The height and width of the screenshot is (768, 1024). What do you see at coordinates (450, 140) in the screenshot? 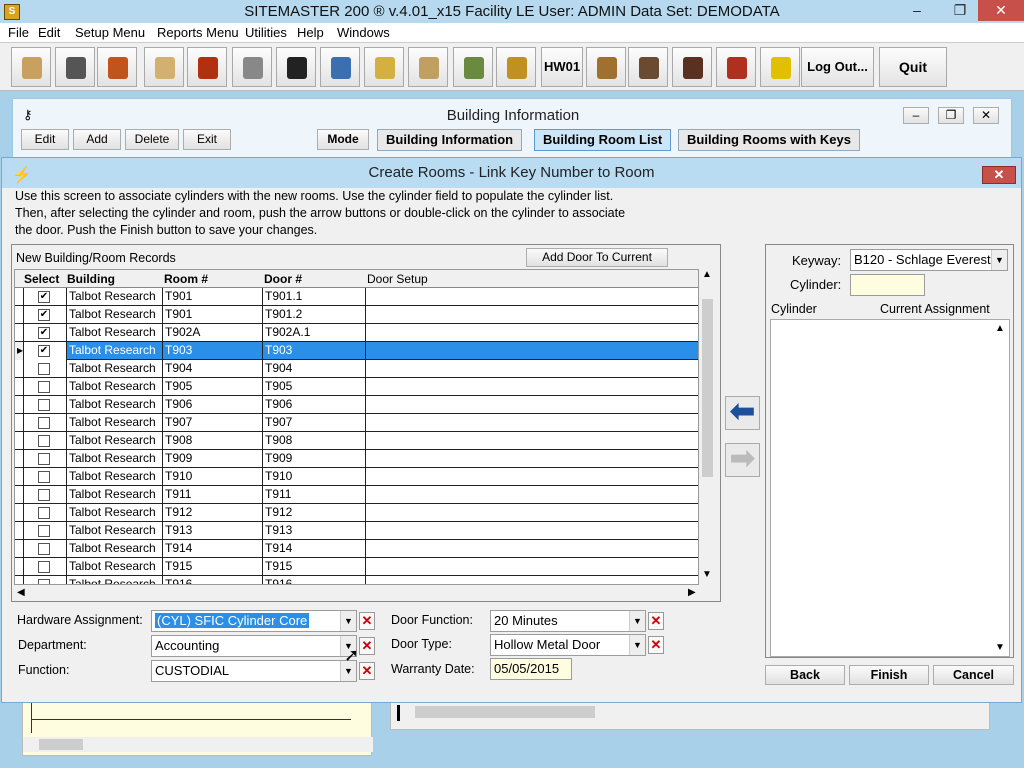
I see `tab-building-information: Building Information` at bounding box center [450, 140].